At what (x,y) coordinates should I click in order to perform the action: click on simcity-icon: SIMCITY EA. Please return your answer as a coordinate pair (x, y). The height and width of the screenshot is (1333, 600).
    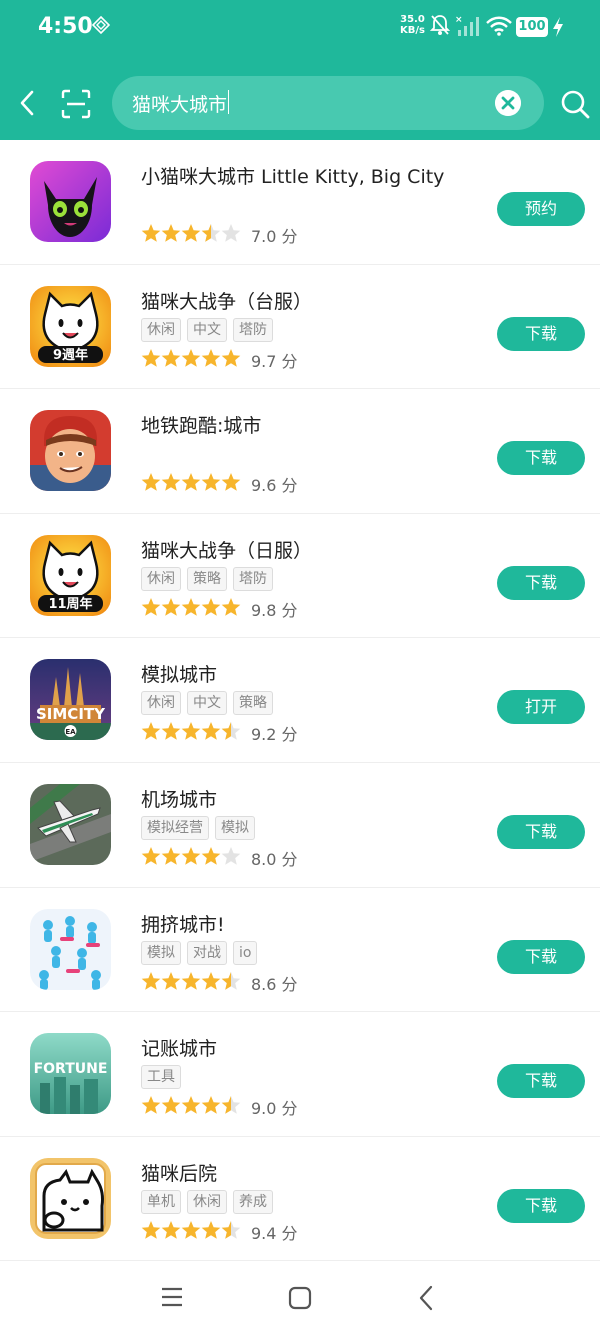
    Looking at the image, I should click on (70, 700).